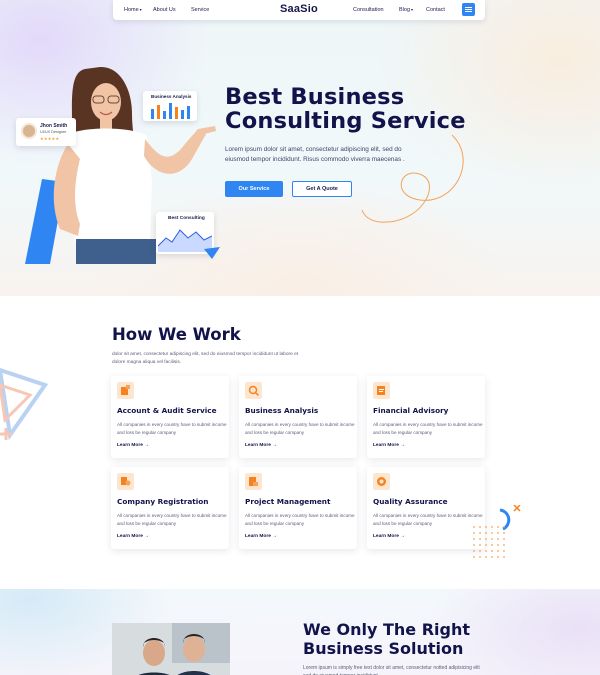  I want to click on brand-logo: SaaSio, so click(299, 9).